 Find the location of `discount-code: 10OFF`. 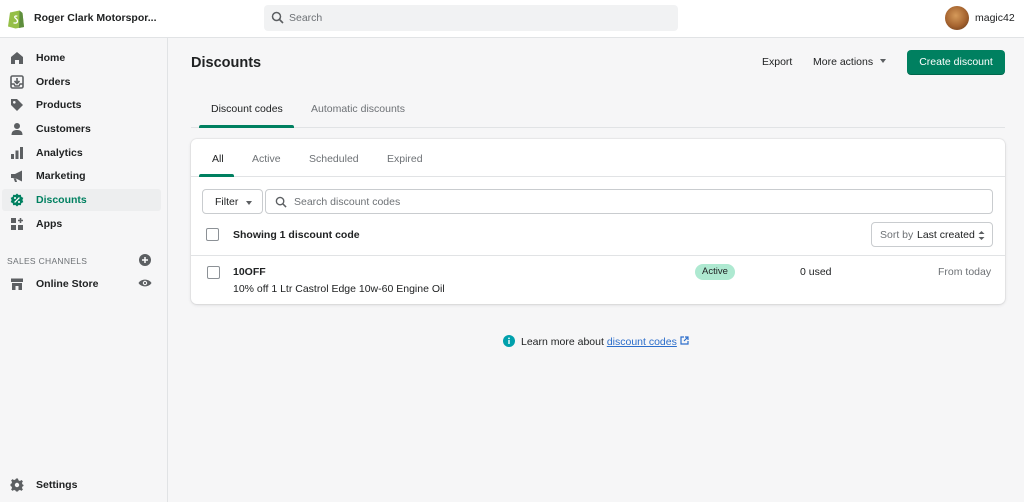

discount-code: 10OFF is located at coordinates (249, 272).